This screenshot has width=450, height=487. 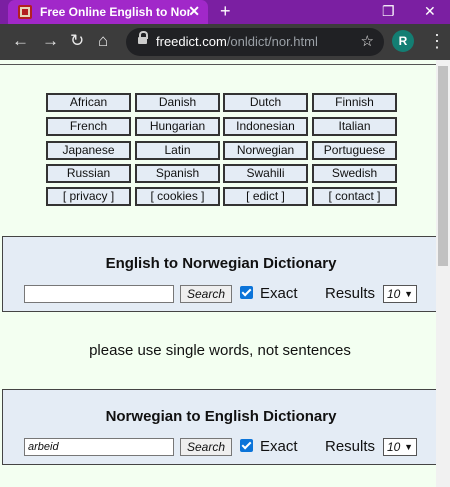 What do you see at coordinates (437, 41) in the screenshot?
I see `browser-menu-icon: ⋮` at bounding box center [437, 41].